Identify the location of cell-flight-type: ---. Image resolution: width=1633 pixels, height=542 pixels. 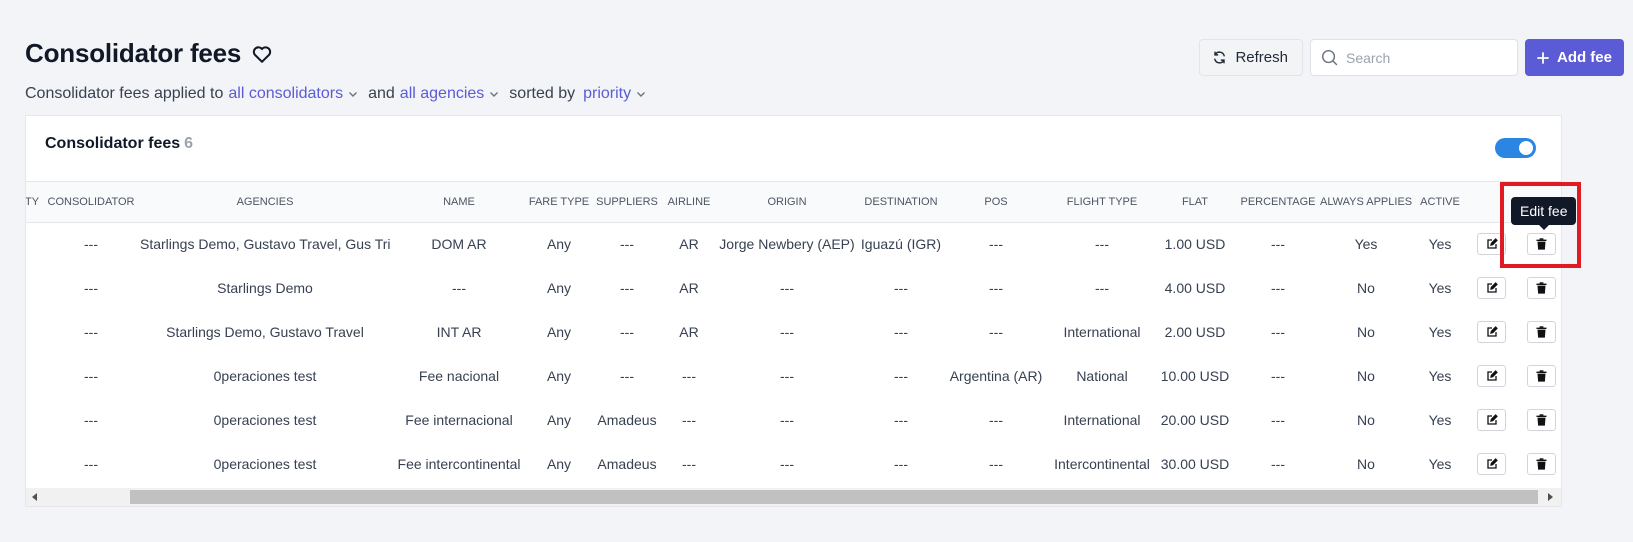
(1102, 244).